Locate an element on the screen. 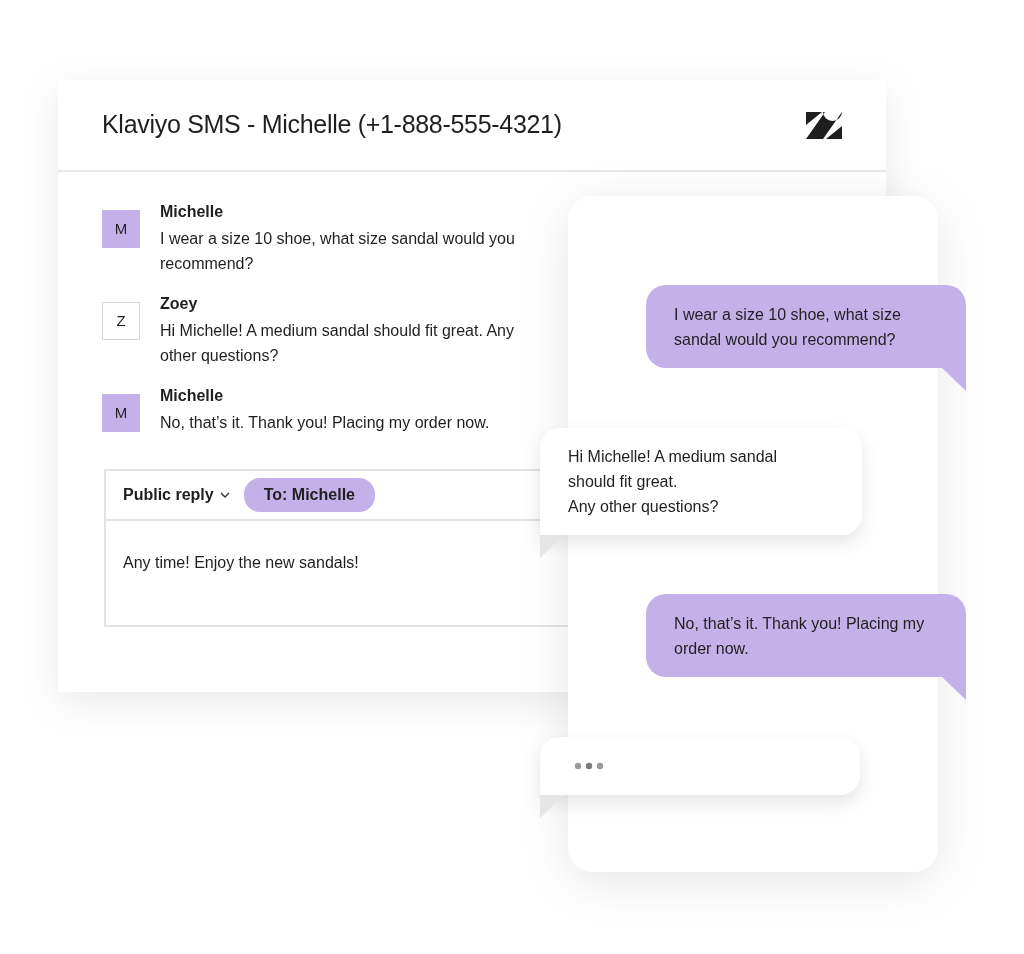 This screenshot has height=954, width=1024. caret-icon is located at coordinates (224, 495).